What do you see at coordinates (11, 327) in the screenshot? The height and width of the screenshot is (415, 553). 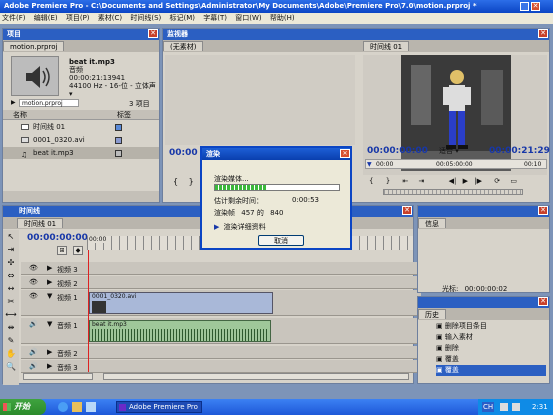 I see `slide-tool-icon: ⇹` at bounding box center [11, 327].